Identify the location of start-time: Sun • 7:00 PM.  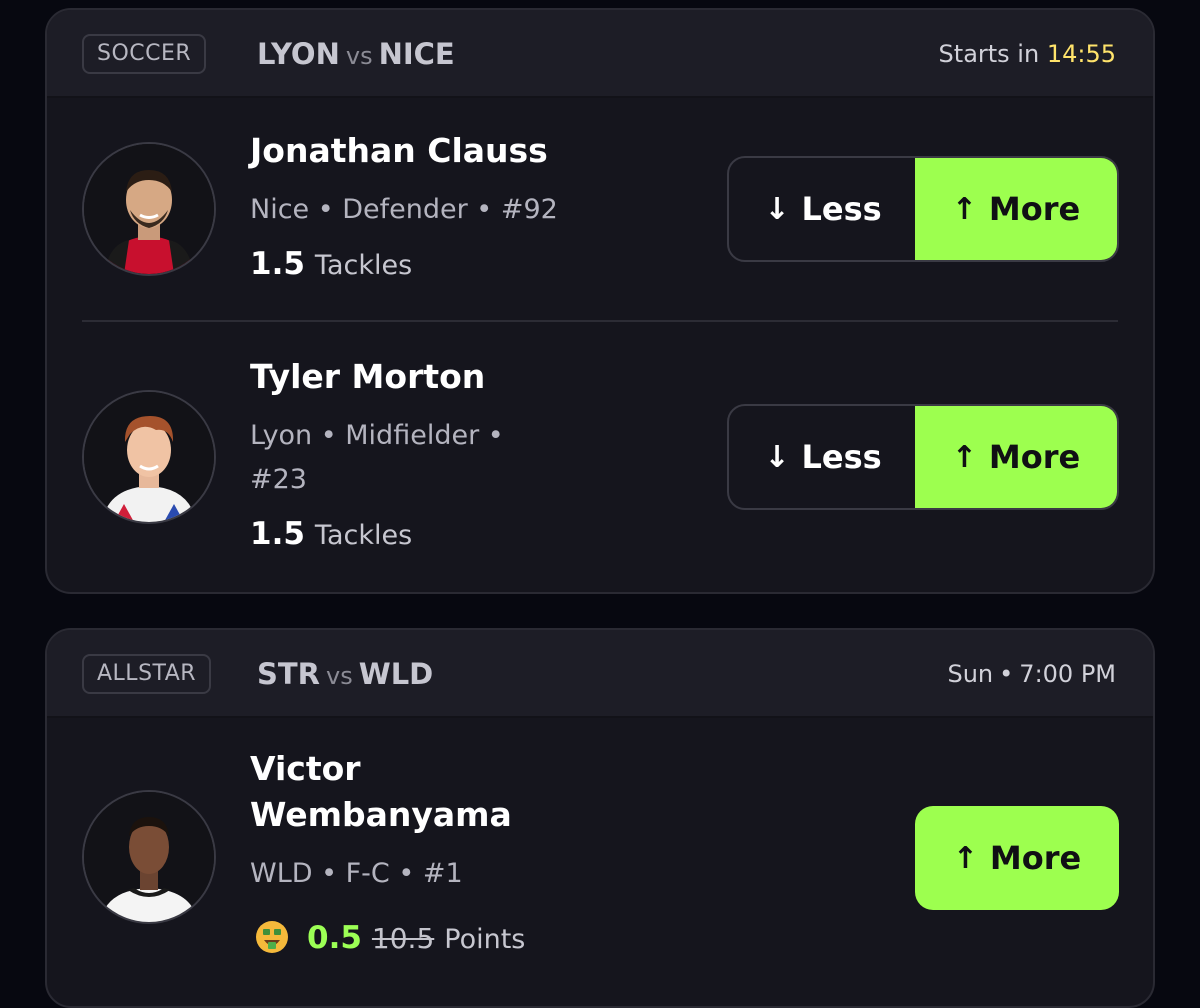
(1031, 674).